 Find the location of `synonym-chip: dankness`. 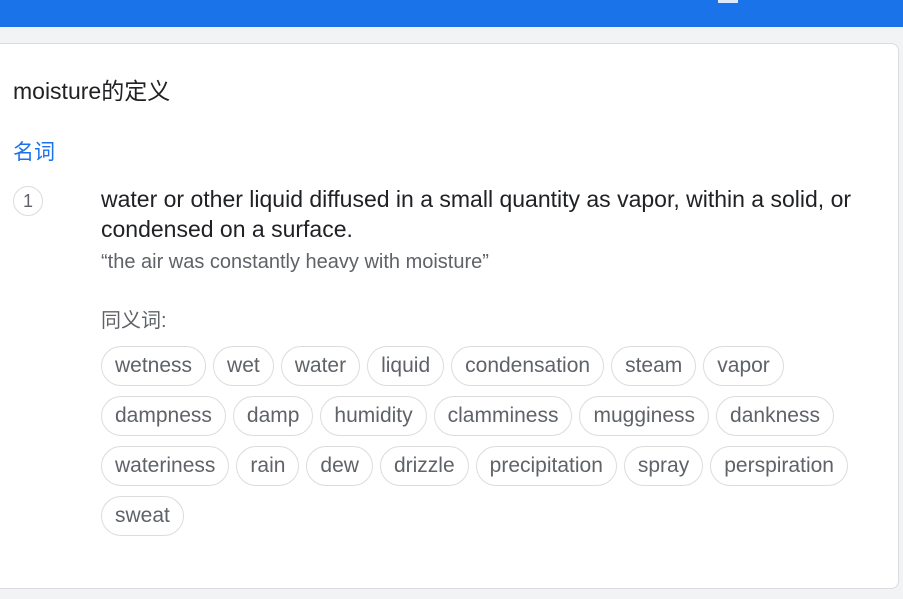

synonym-chip: dankness is located at coordinates (775, 416).